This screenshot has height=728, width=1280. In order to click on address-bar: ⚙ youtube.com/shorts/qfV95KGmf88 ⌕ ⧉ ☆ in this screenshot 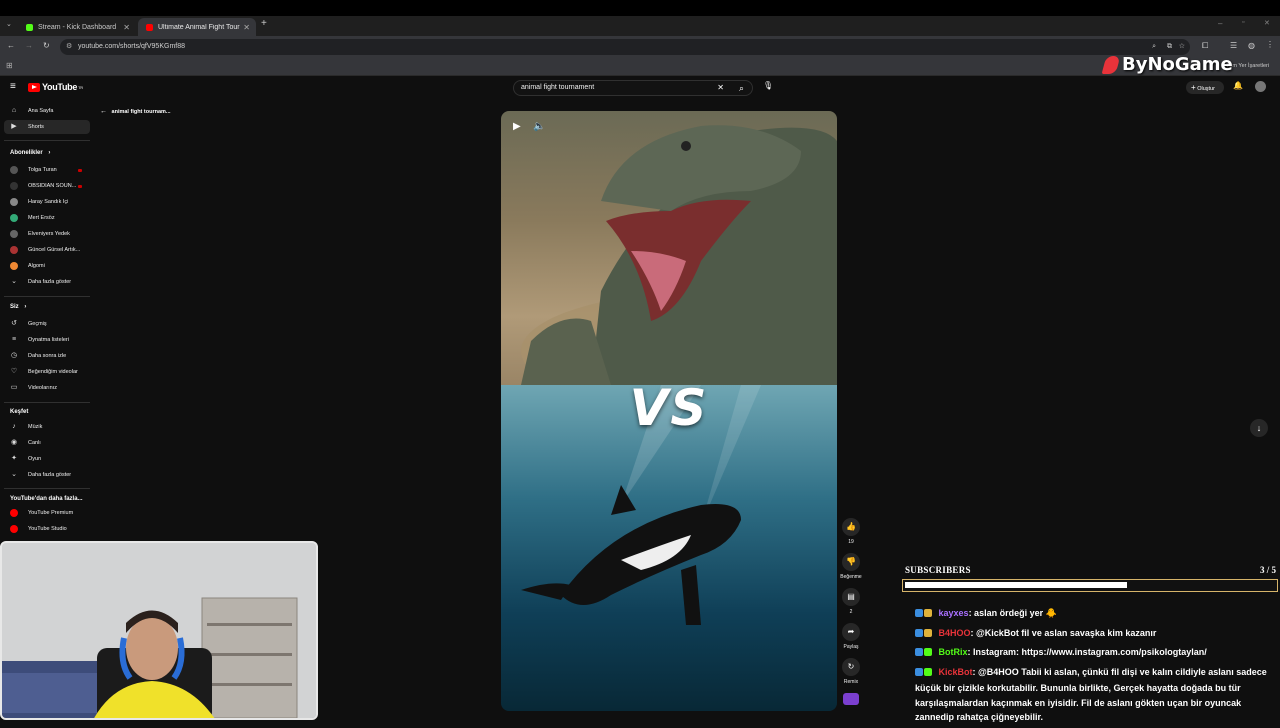, I will do `click(625, 47)`.